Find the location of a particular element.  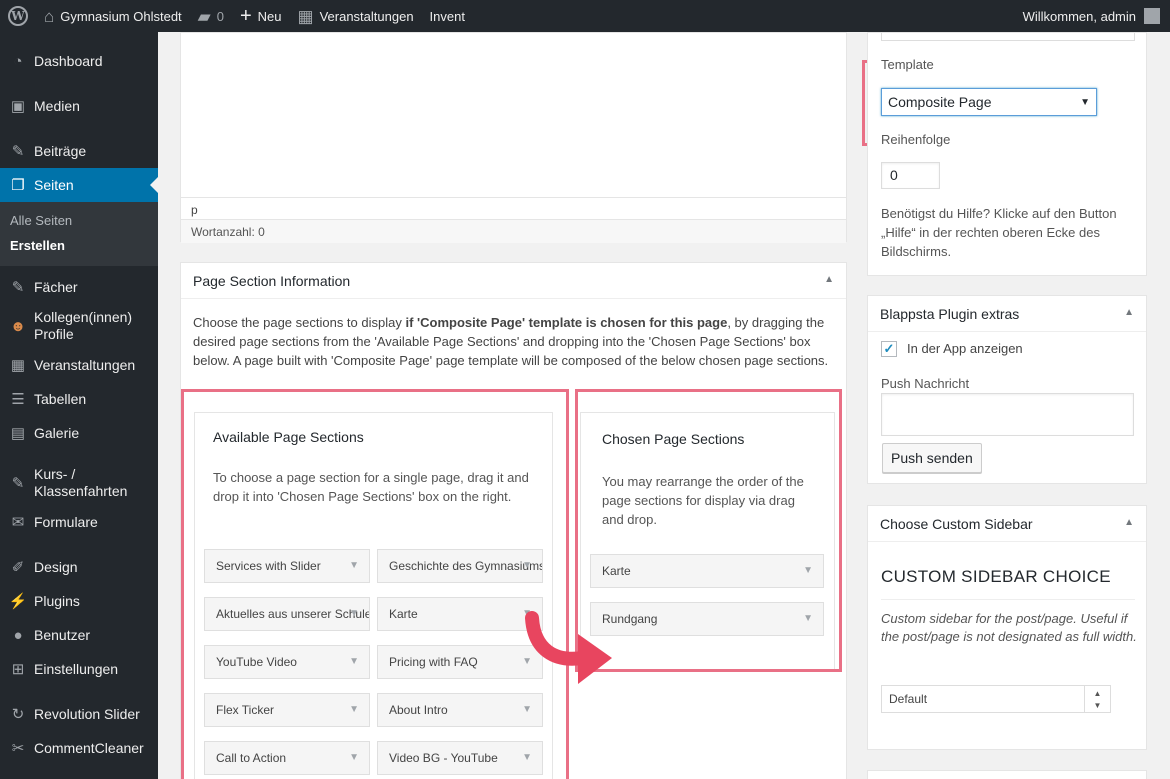

menu-item-media: ▣ Medien is located at coordinates (79, 106).